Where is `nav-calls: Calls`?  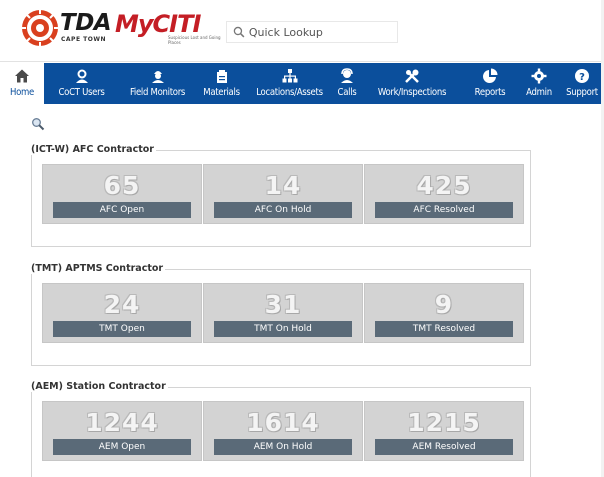
nav-calls: Calls is located at coordinates (347, 83).